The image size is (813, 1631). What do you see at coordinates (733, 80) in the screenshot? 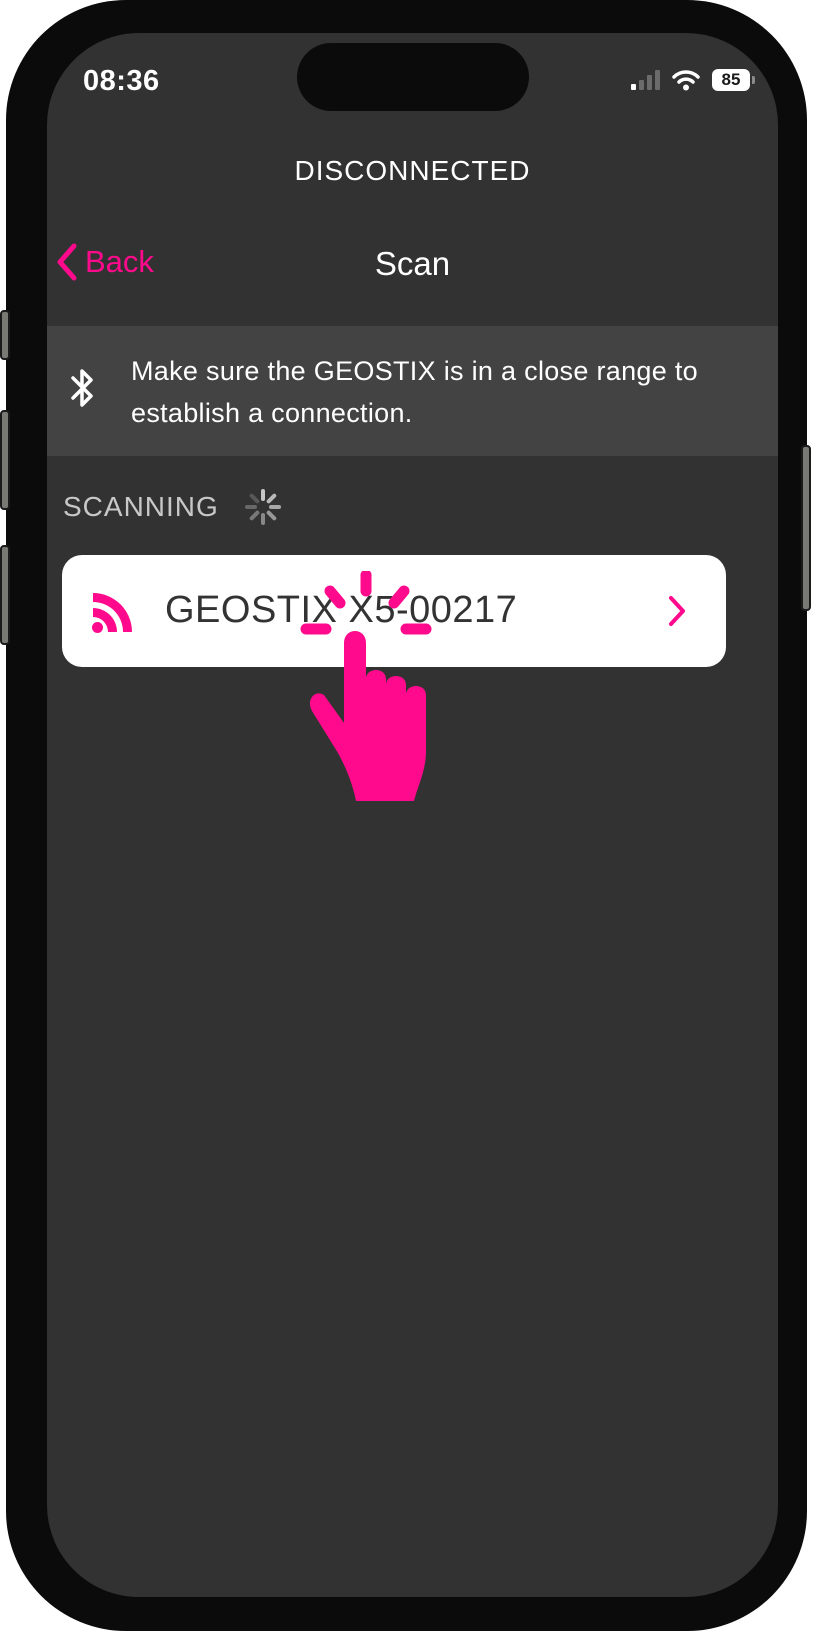
I see `battery-icon: 85` at bounding box center [733, 80].